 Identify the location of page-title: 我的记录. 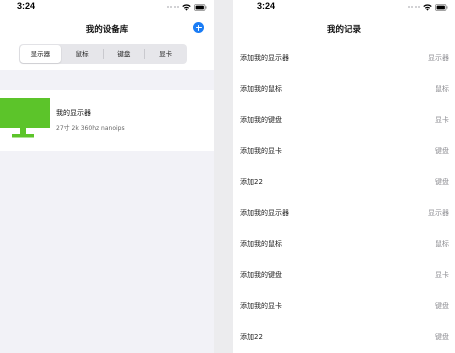
(343, 29).